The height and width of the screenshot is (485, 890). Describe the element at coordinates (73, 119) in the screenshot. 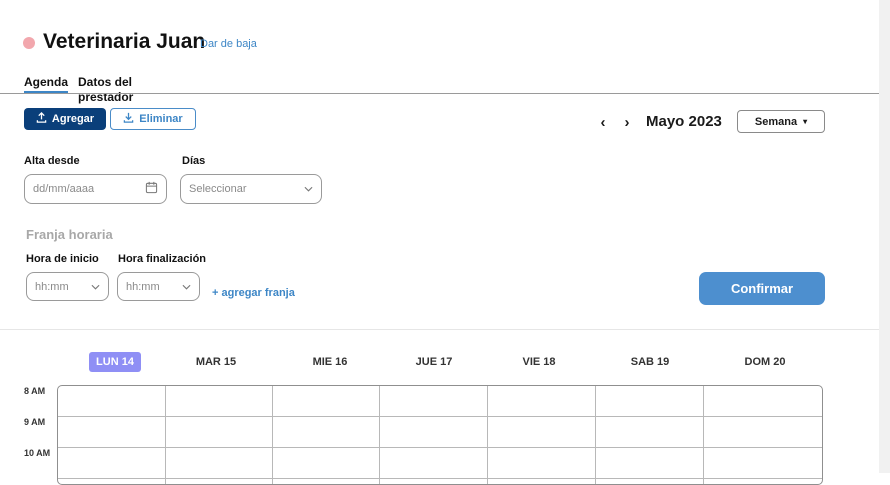

I see `add-button-label: Agregar` at that location.